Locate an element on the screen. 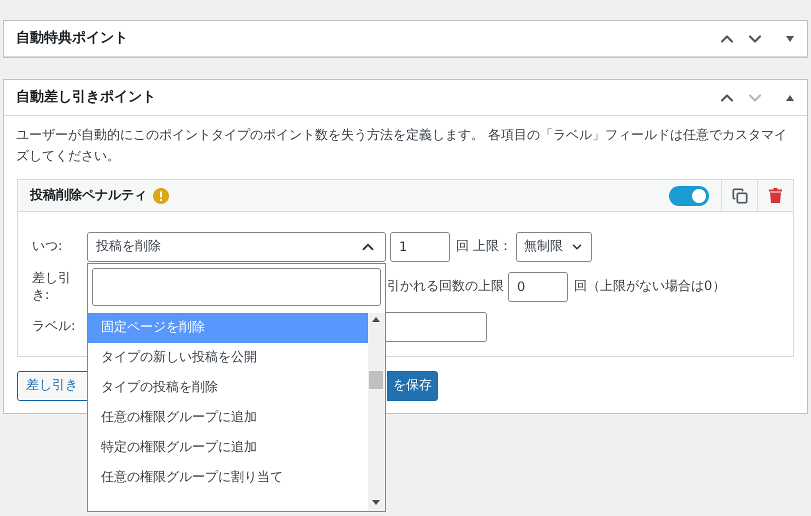 The height and width of the screenshot is (516, 811). dropdown-option: 任意の権限グループに割り当て is located at coordinates (228, 478).